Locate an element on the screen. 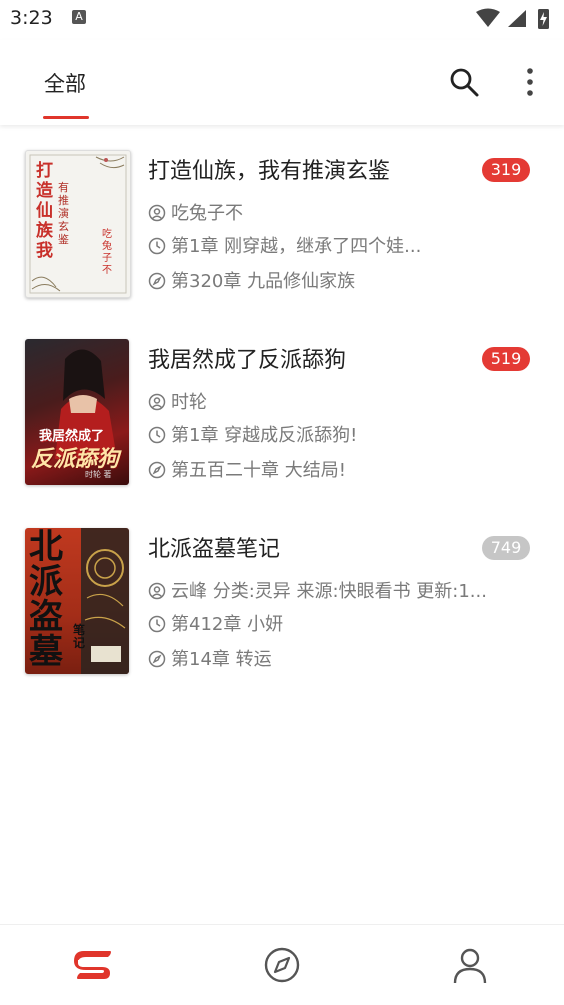 Image resolution: width=564 pixels, height=1005 pixels. latest-chapter: 第五百二十章 大结局! is located at coordinates (335, 469).